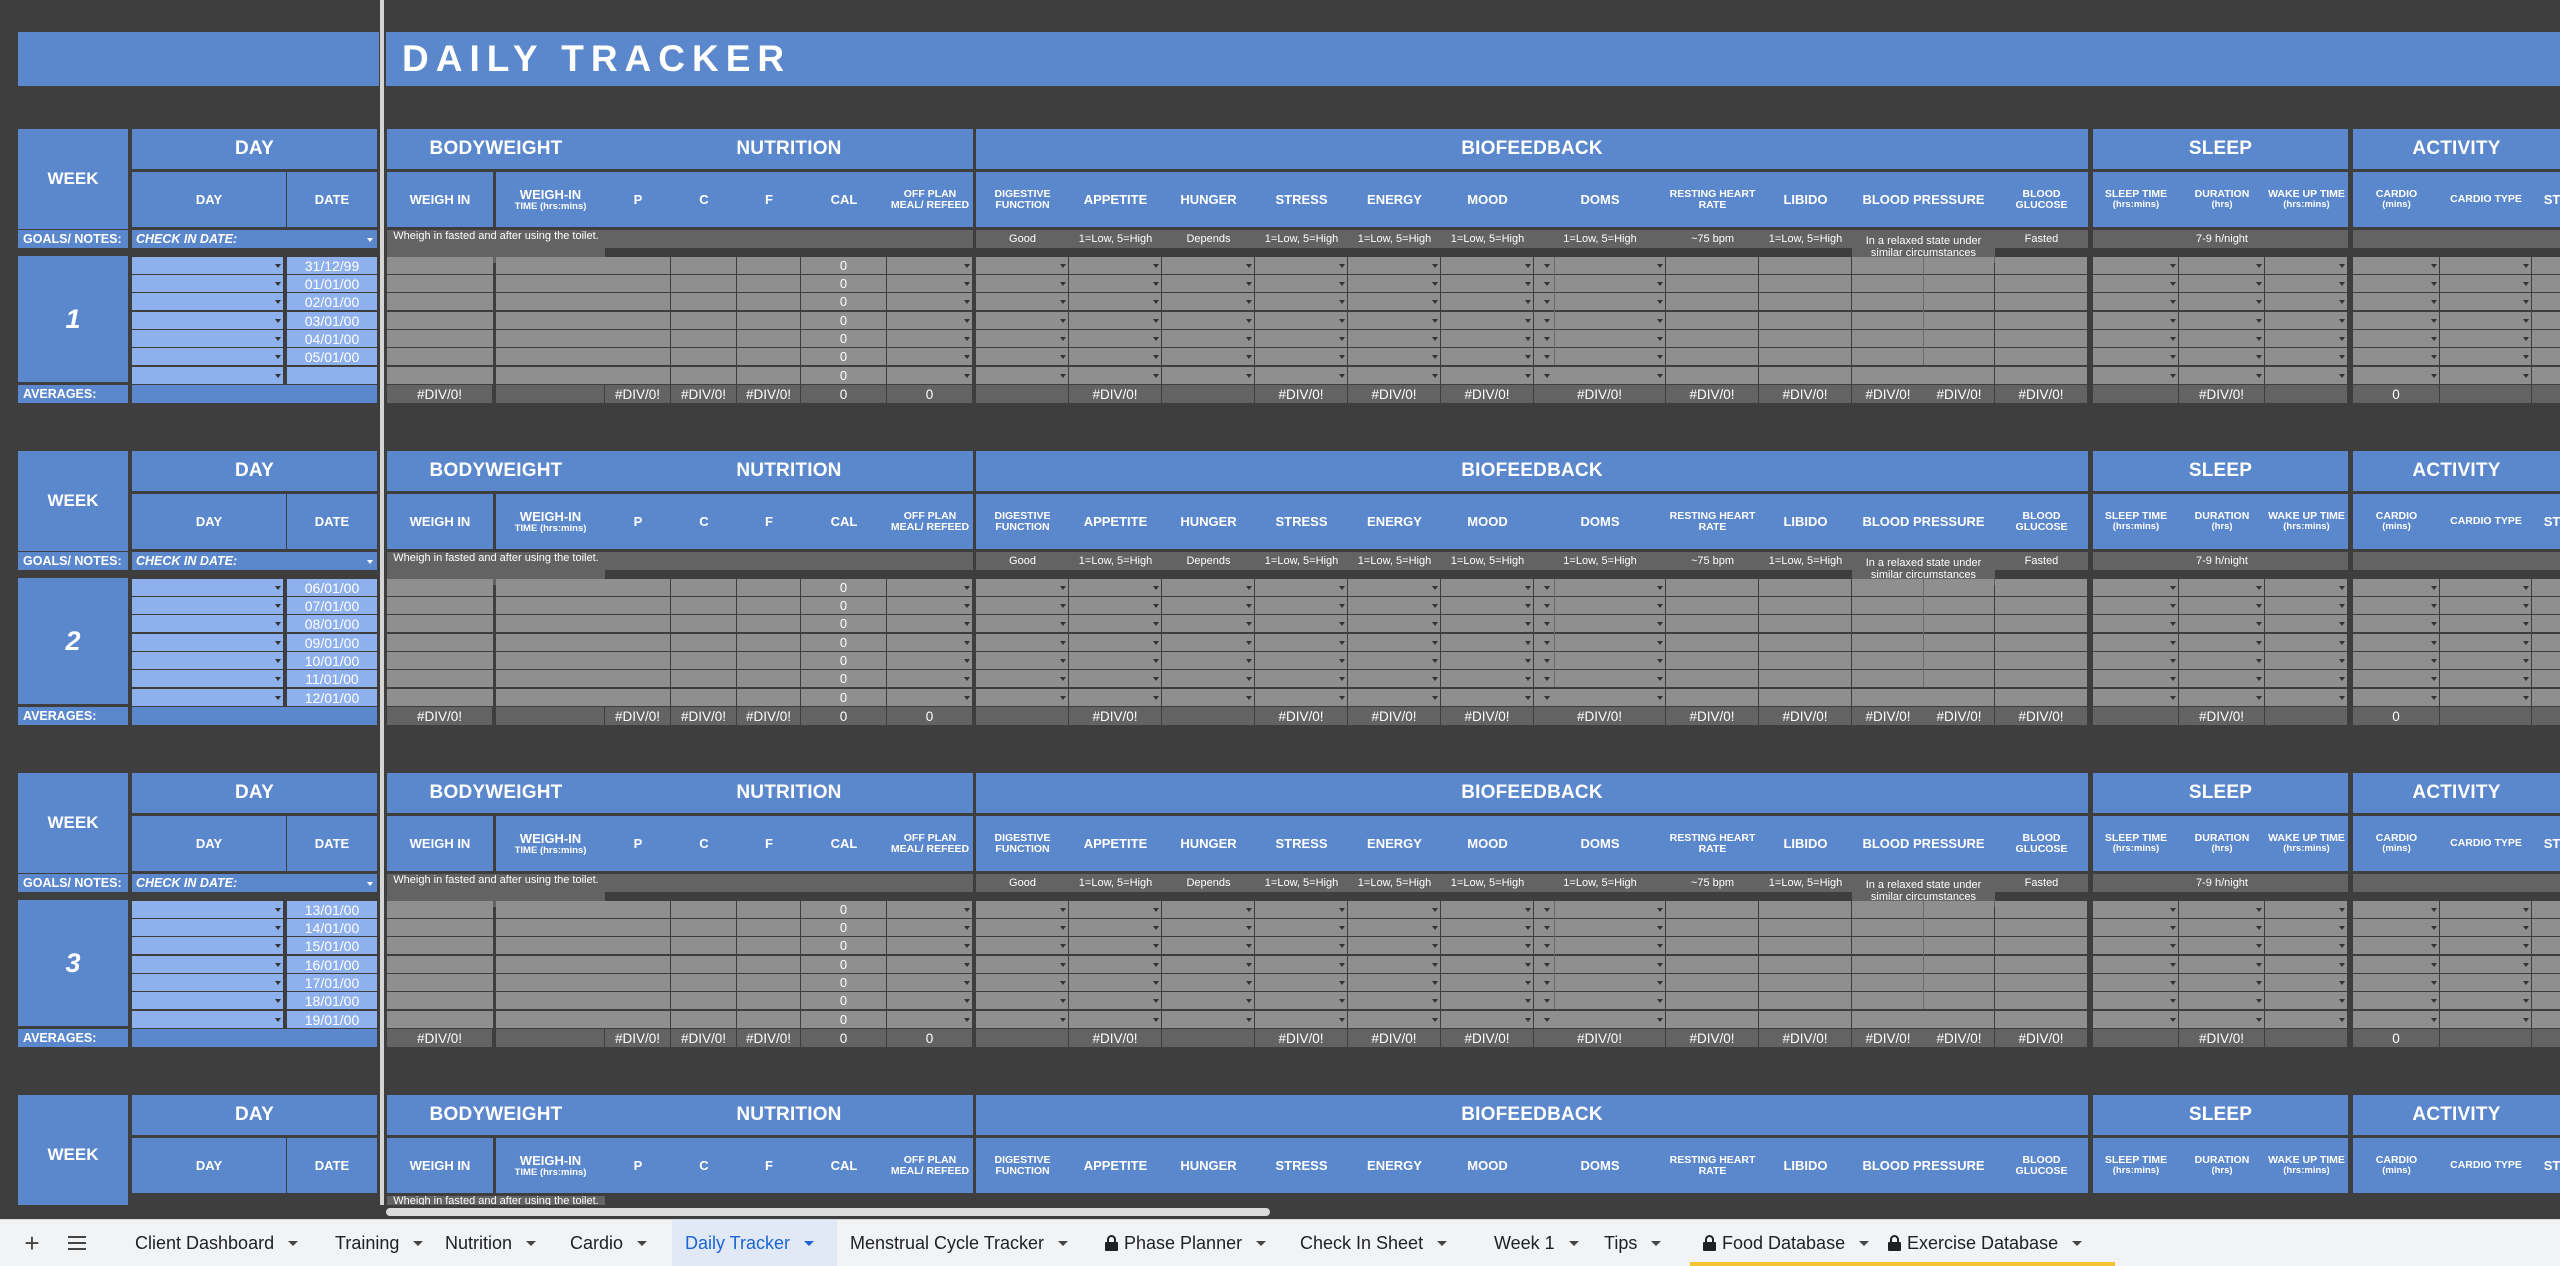  Describe the element at coordinates (1394, 623) in the screenshot. I see `cell-ene` at that location.